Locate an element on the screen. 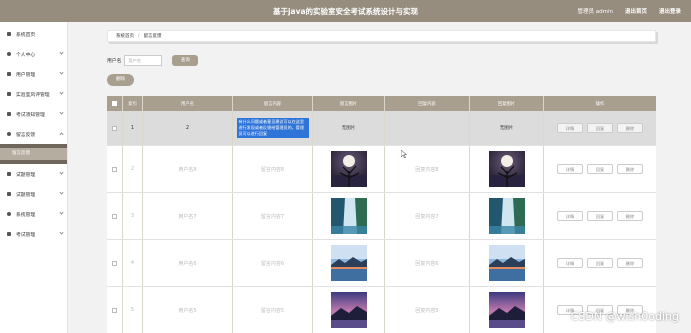 The width and height of the screenshot is (691, 333). row-index: 4 is located at coordinates (133, 263).